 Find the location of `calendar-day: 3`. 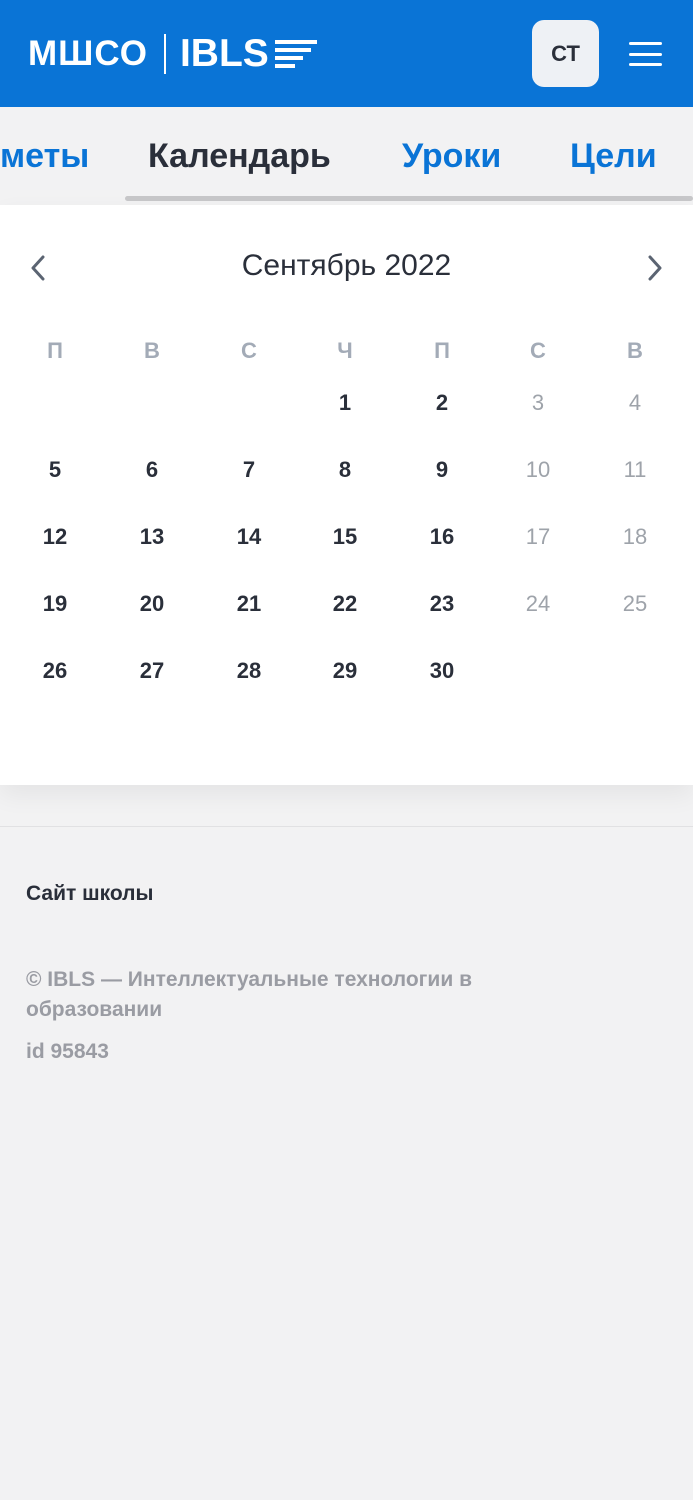

calendar-day: 3 is located at coordinates (538, 403).